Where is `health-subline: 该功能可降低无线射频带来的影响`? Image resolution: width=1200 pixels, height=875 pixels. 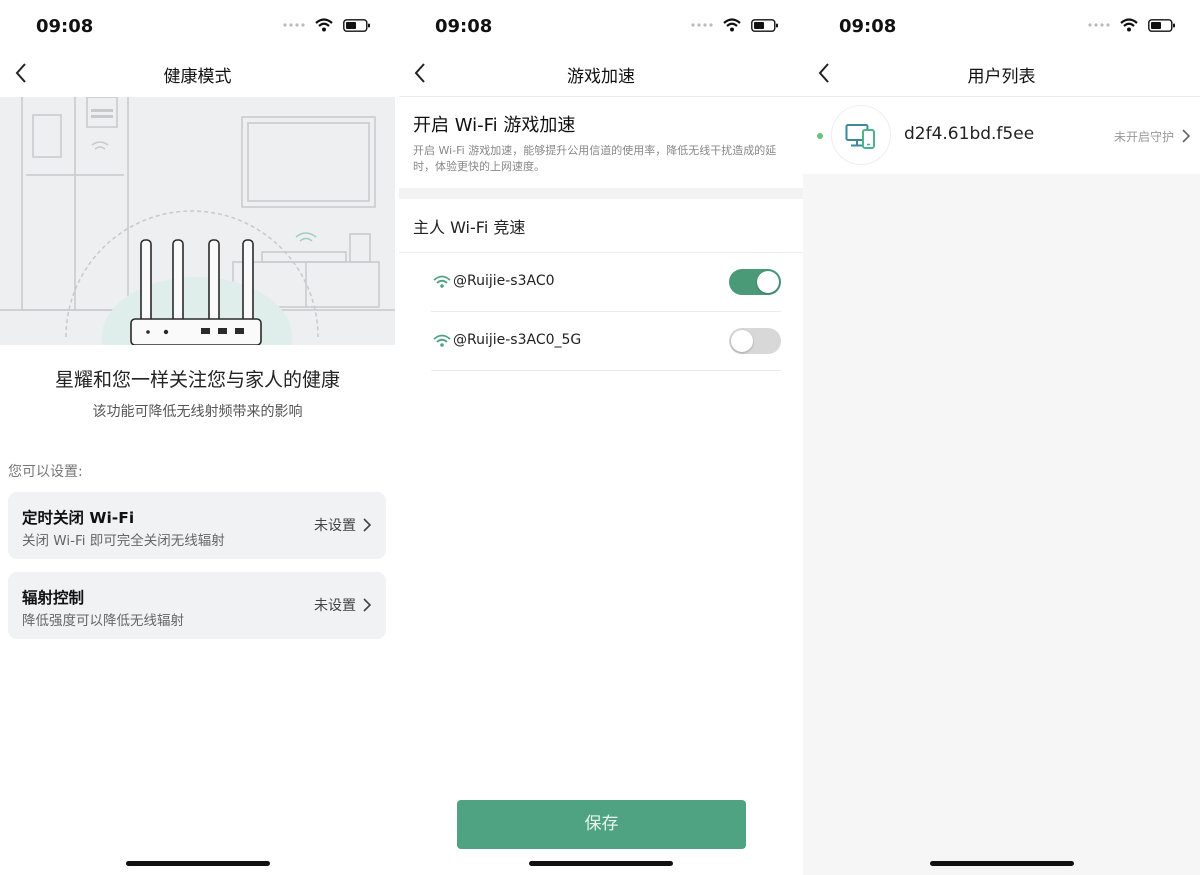 health-subline: 该功能可降低无线射频带来的影响 is located at coordinates (197, 412).